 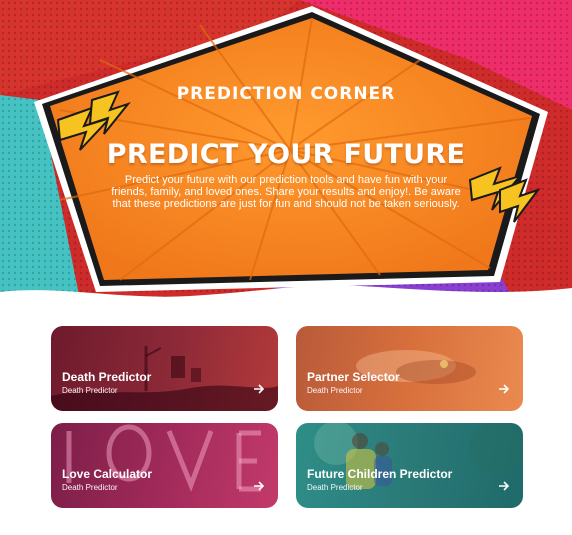 What do you see at coordinates (418, 456) in the screenshot?
I see `children-image` at bounding box center [418, 456].